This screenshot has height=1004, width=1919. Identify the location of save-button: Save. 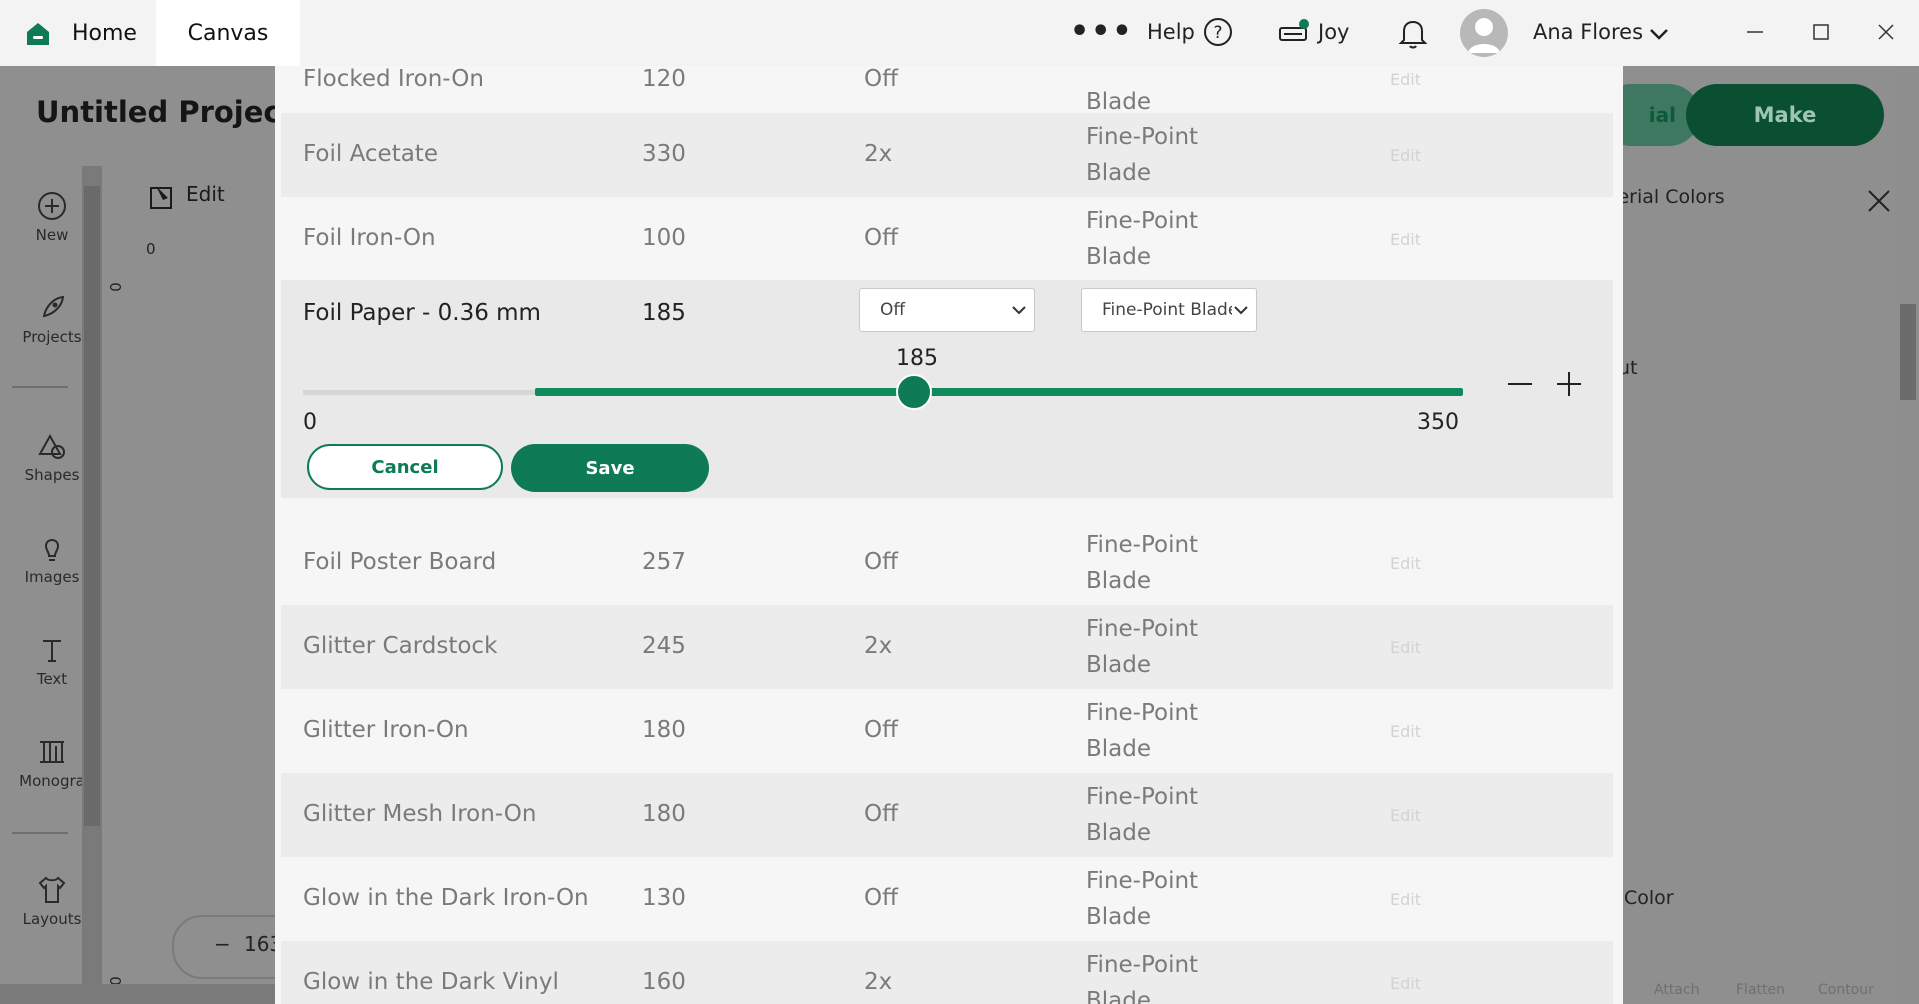
(610, 468).